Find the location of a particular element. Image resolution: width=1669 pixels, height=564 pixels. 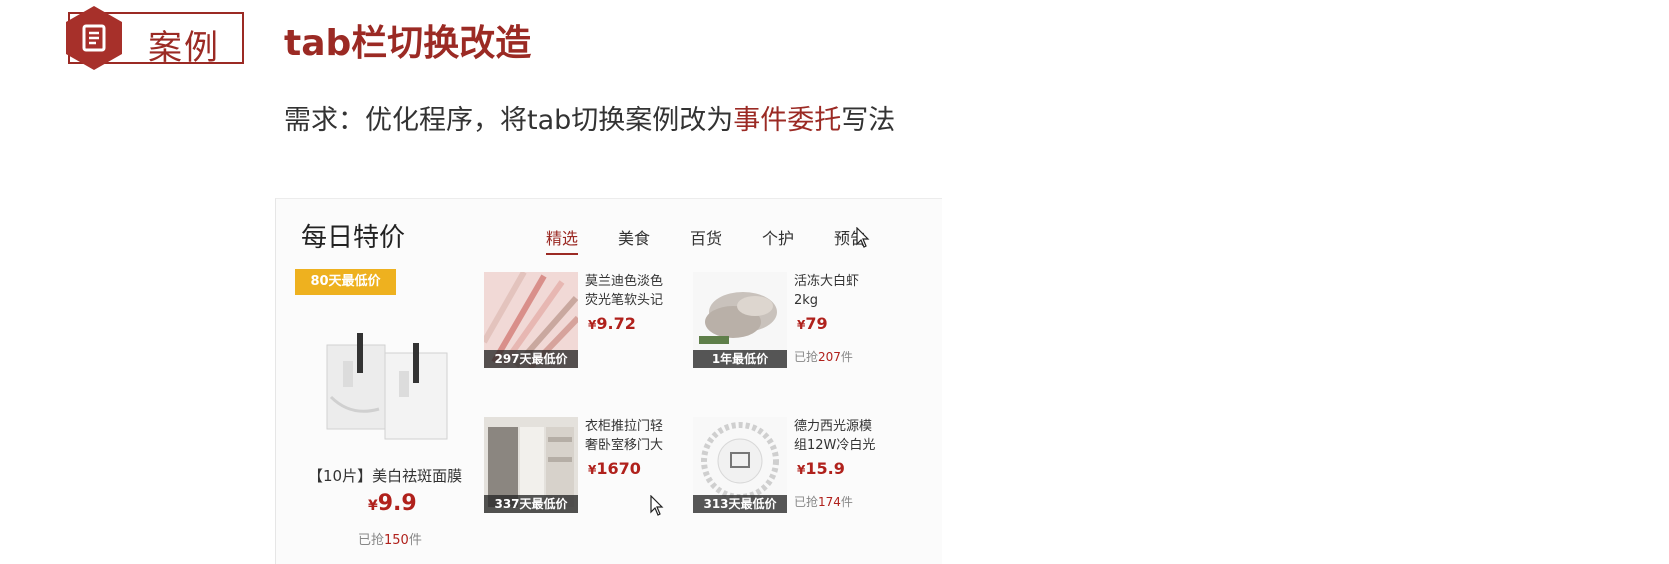

product-card: 297天最低价 莫兰迪色淡色荧光笔软头记 ¥9.72 is located at coordinates (599, 322).